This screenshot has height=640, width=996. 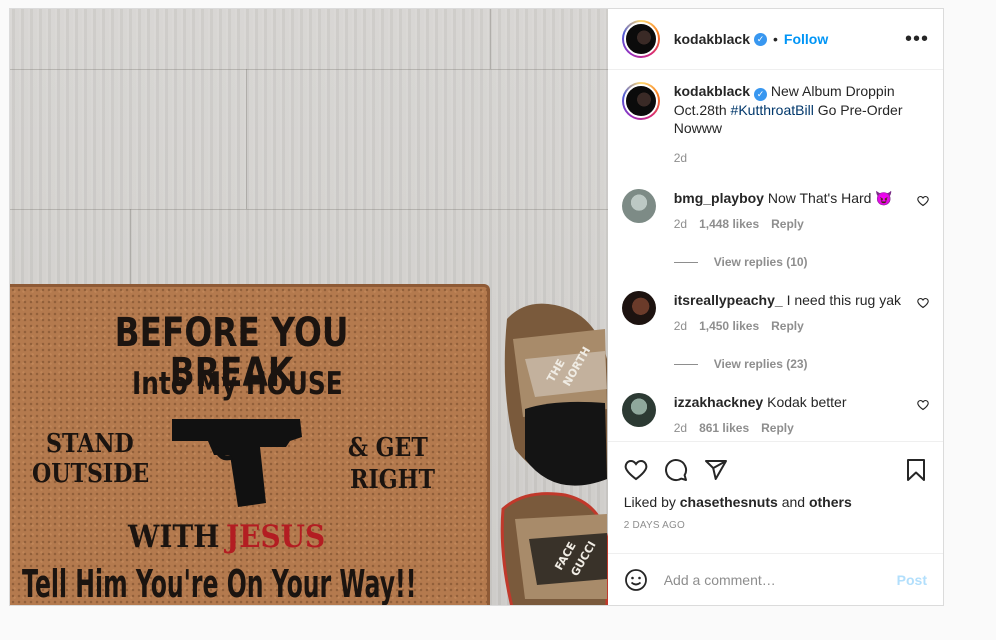 I want to click on post-time-ago: 2 DAYS AGO, so click(x=775, y=525).